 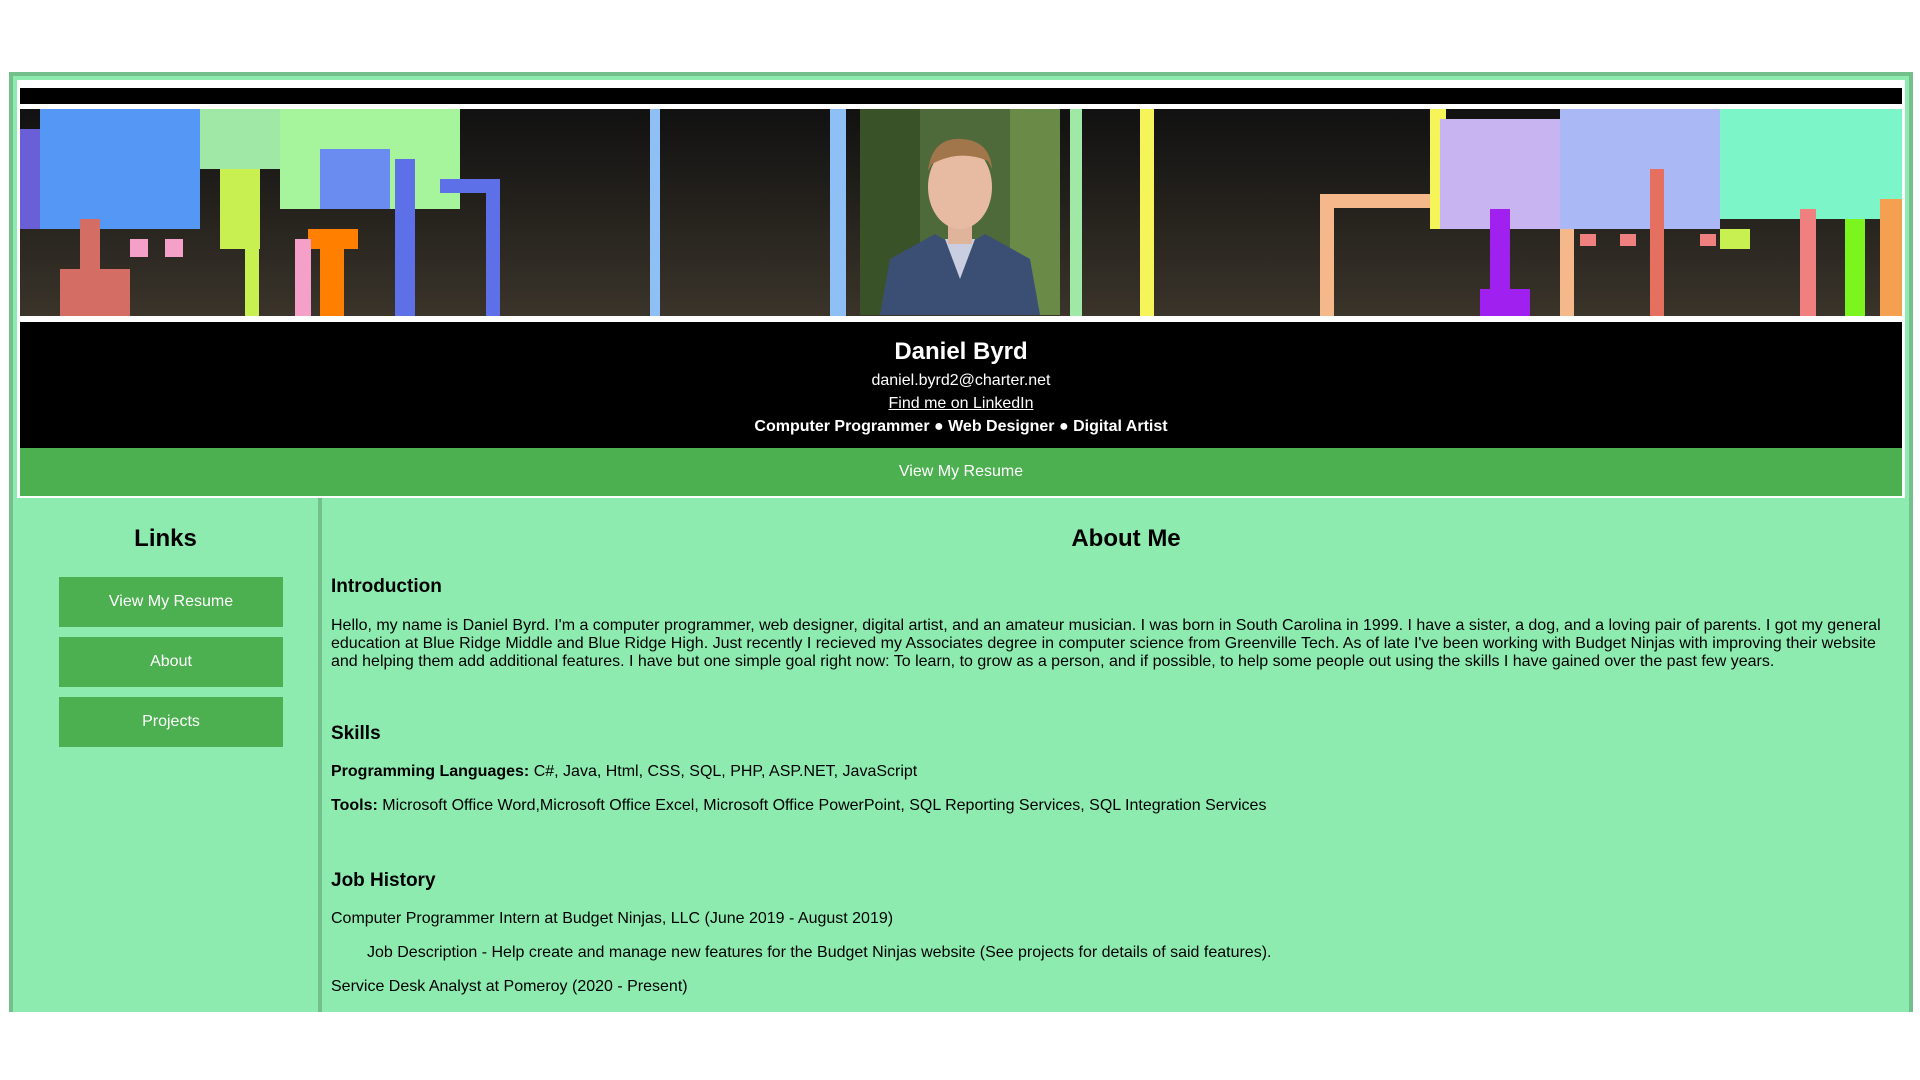 I want to click on introduction-heading: Introduction, so click(x=386, y=586).